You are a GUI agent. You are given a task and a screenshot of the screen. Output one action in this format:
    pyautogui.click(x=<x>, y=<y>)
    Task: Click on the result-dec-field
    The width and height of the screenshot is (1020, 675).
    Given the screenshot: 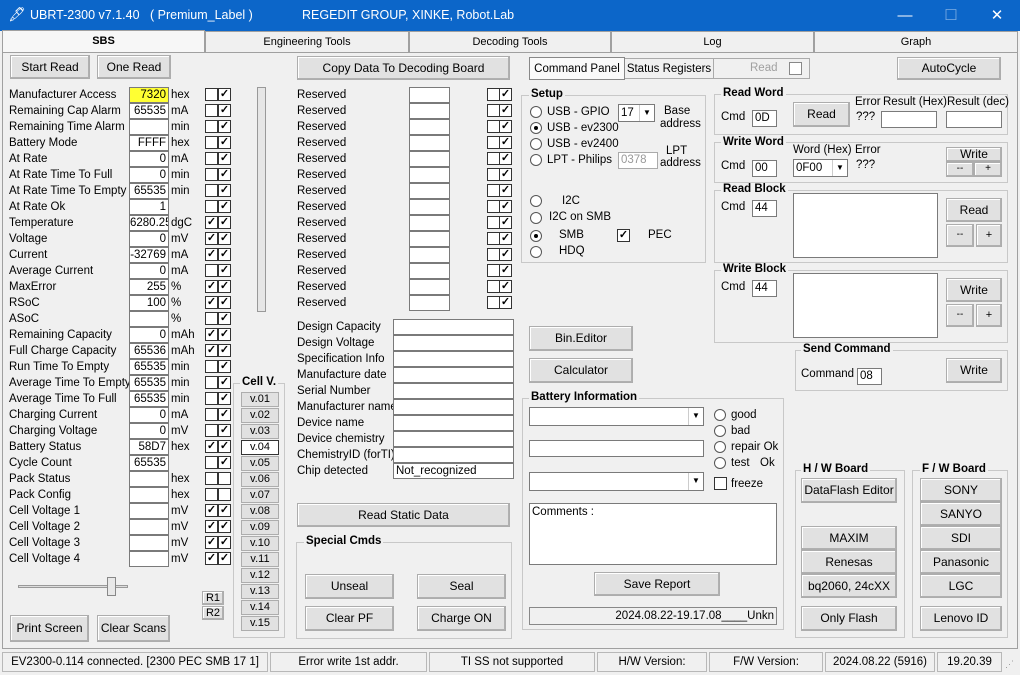 What is the action you would take?
    pyautogui.click(x=974, y=119)
    